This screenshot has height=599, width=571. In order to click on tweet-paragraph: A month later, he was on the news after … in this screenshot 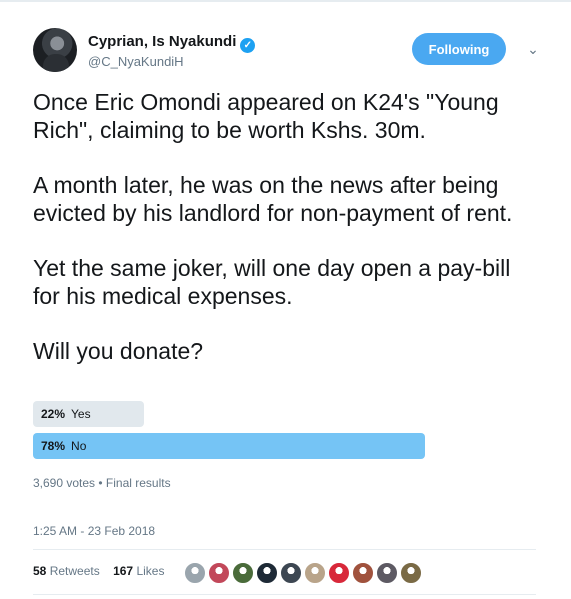, I will do `click(273, 199)`.